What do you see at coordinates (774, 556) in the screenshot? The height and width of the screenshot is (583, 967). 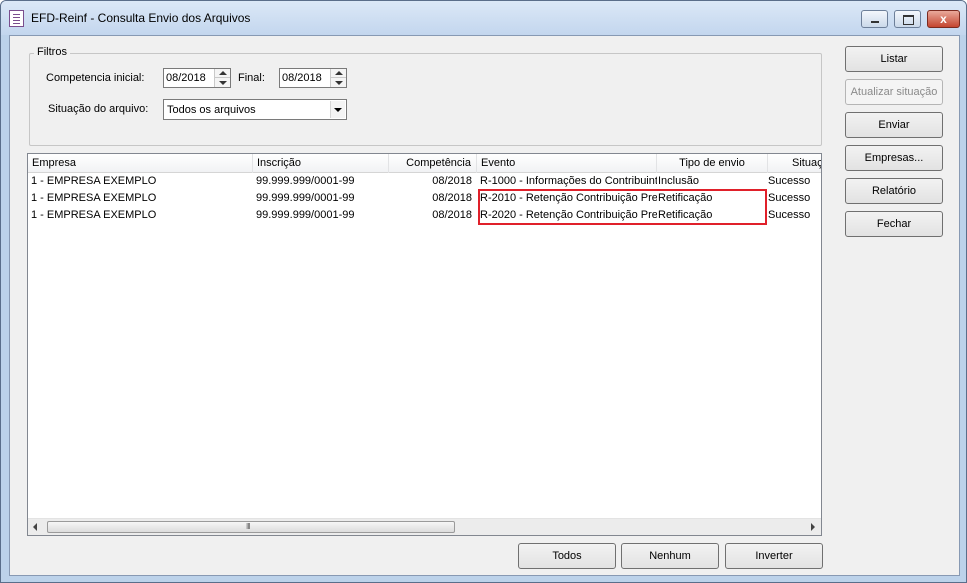 I see `inverter-button: Inverter` at bounding box center [774, 556].